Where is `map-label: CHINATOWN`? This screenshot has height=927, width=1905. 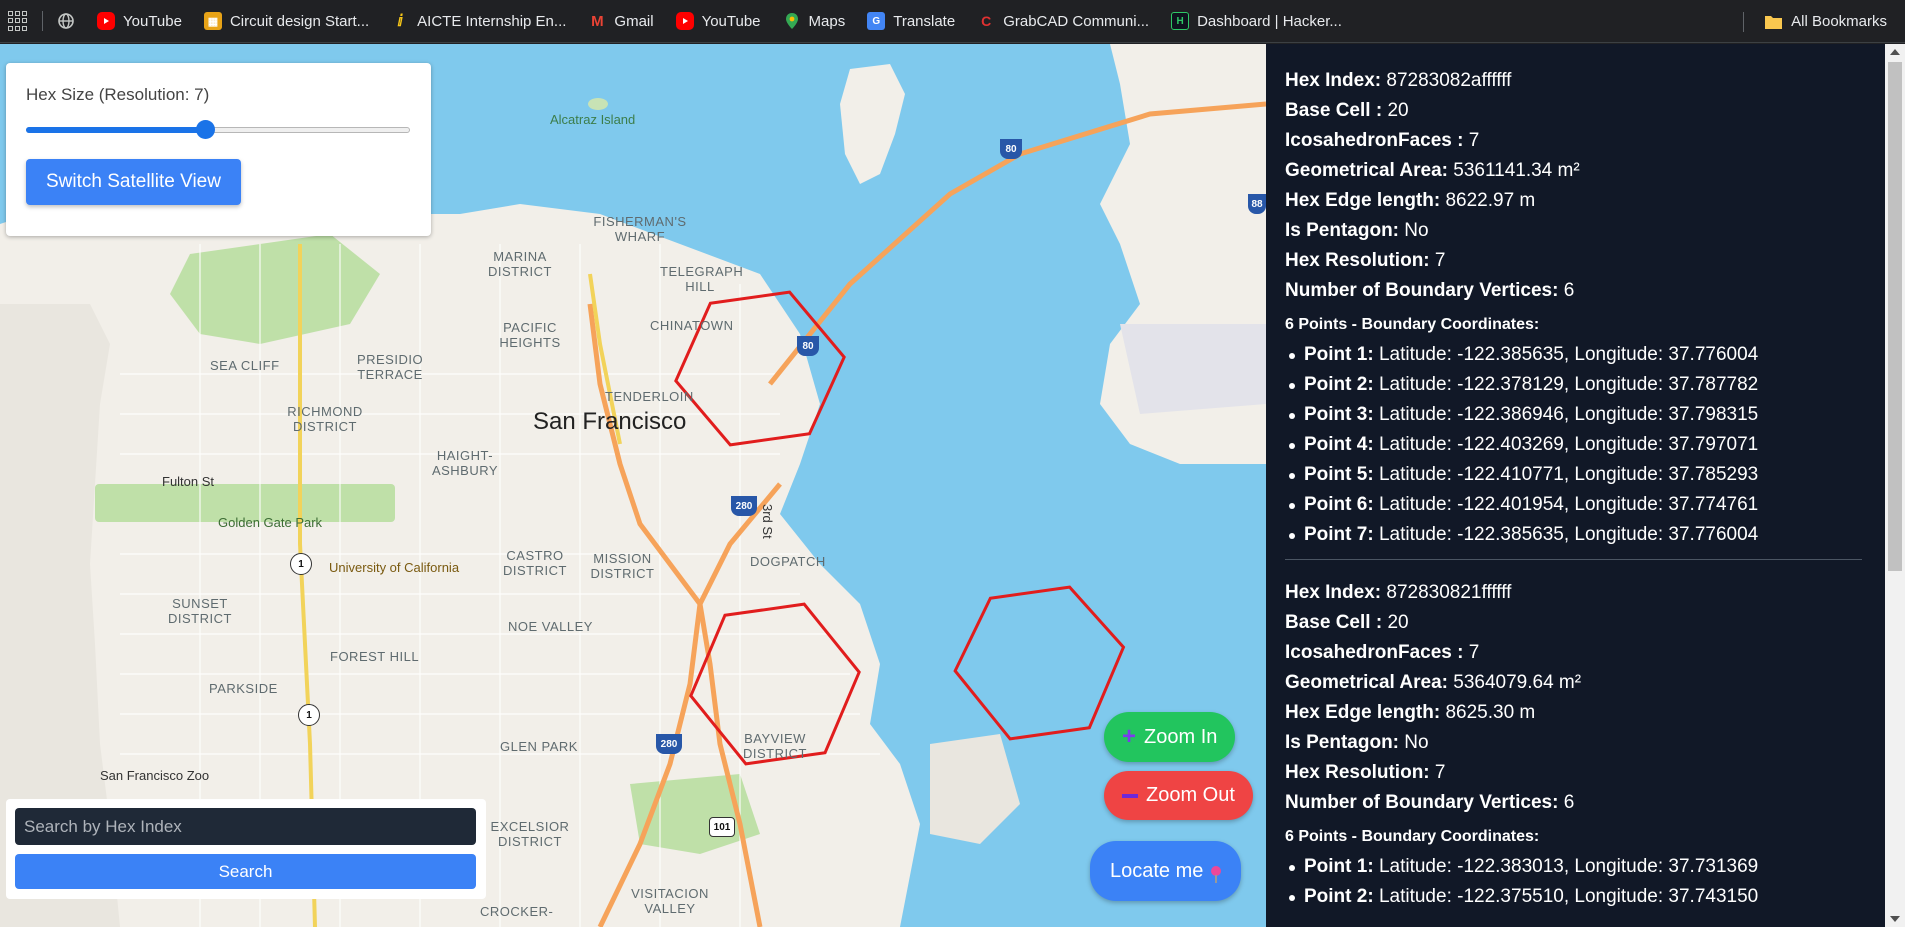 map-label: CHINATOWN is located at coordinates (692, 325).